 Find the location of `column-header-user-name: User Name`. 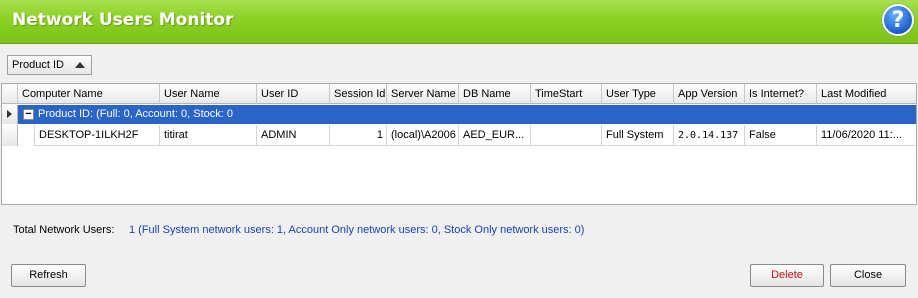

column-header-user-name: User Name is located at coordinates (208, 94).